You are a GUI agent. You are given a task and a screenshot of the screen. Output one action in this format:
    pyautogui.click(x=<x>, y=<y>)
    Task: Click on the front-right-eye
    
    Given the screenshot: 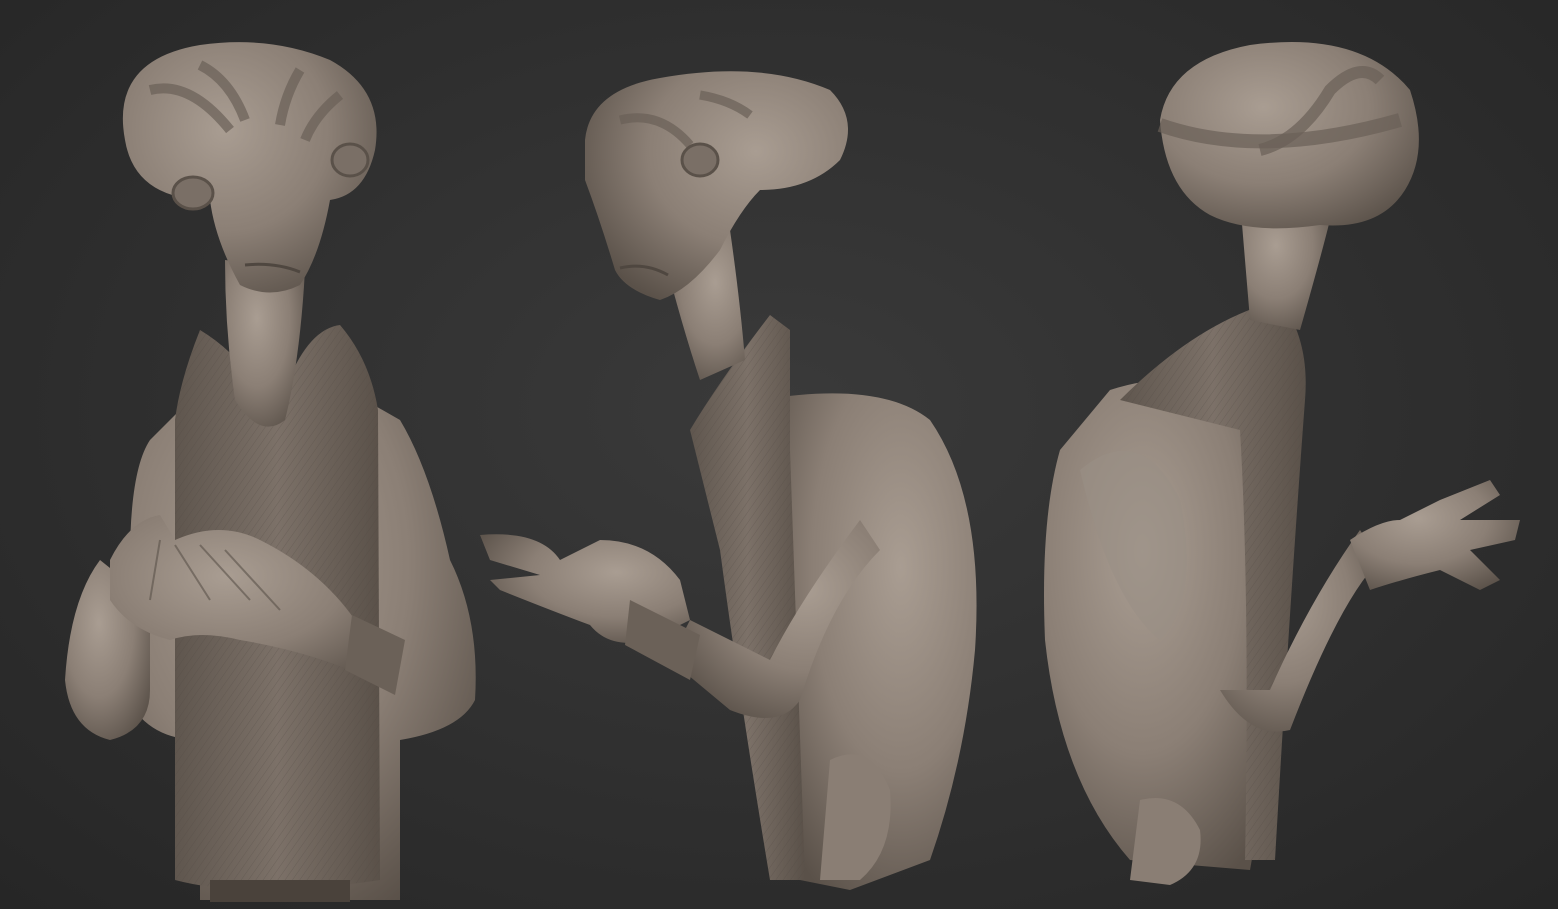 What is the action you would take?
    pyautogui.click(x=350, y=160)
    